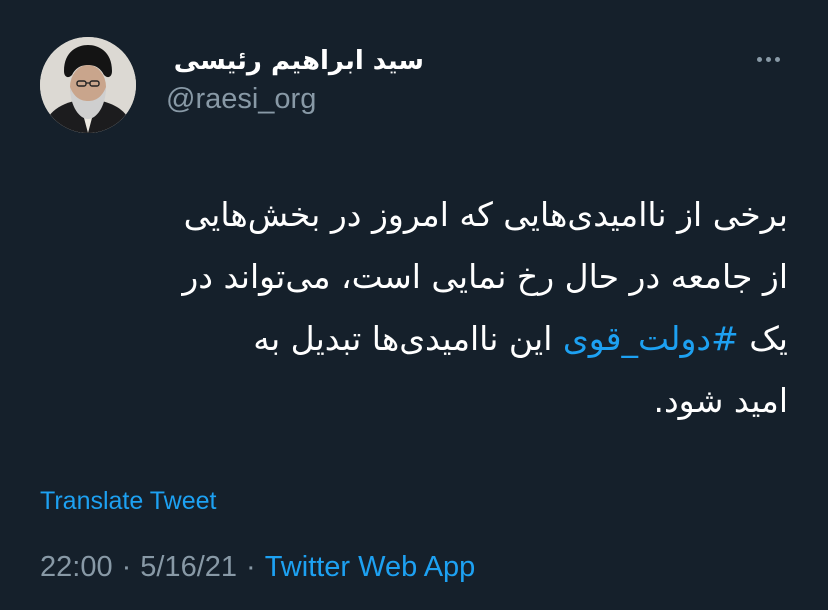 Image resolution: width=828 pixels, height=610 pixels. Describe the element at coordinates (257, 567) in the screenshot. I see `tweet-meta: 22:00 · 5/16/21 · Twitter Web App` at that location.